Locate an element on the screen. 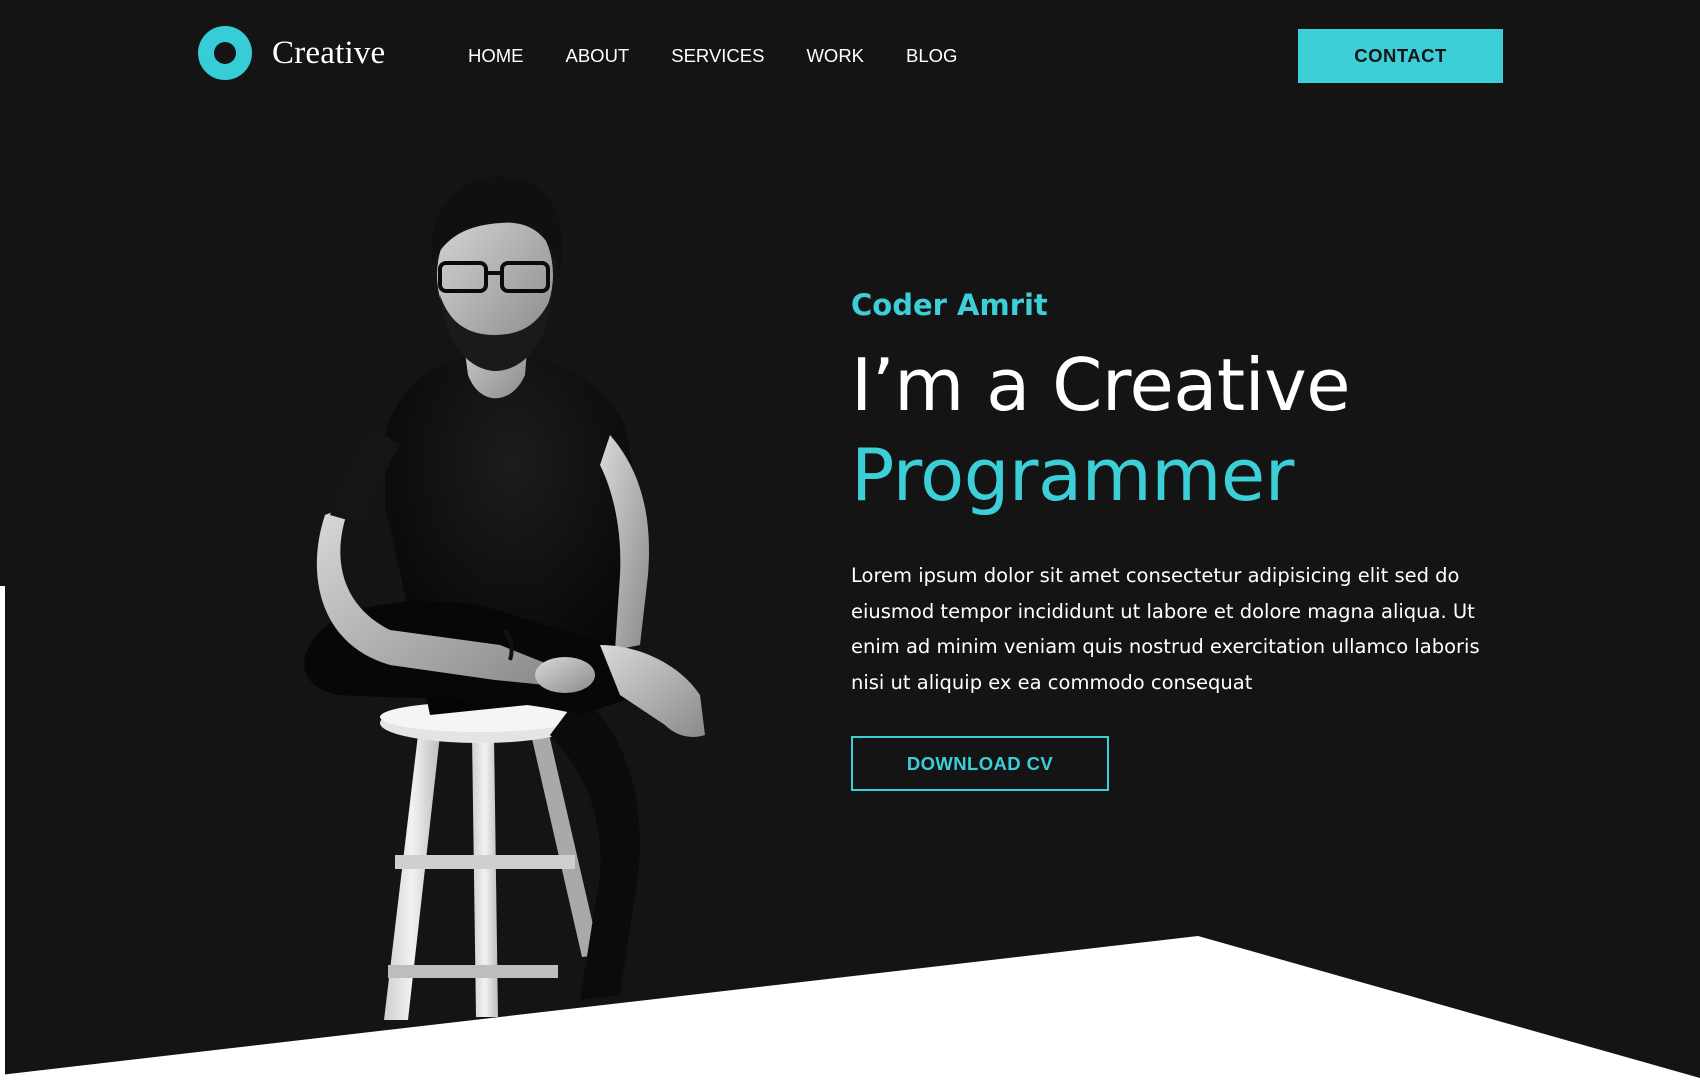 The image size is (1700, 1082). brand-name: Creative is located at coordinates (329, 52).